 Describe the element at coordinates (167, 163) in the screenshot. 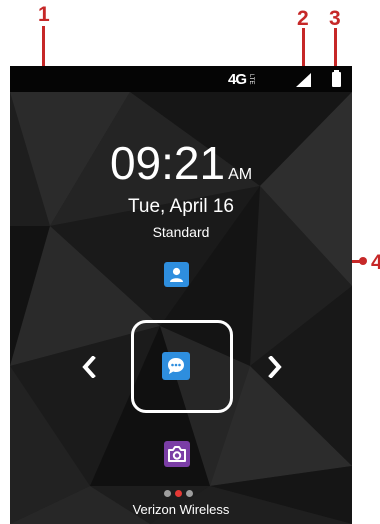

I see `clock-time: 09:21` at that location.